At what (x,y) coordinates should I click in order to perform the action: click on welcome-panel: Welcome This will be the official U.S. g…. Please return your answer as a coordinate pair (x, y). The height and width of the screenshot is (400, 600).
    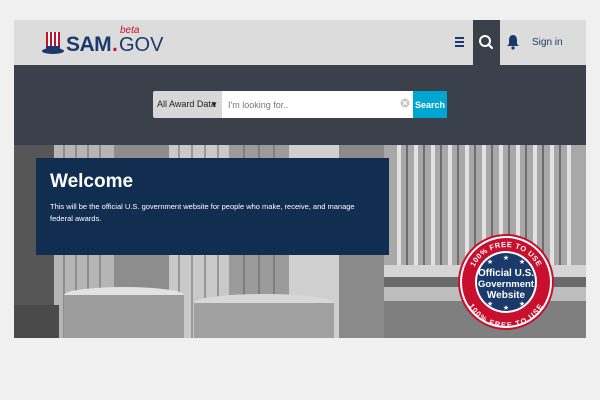
    Looking at the image, I should click on (212, 206).